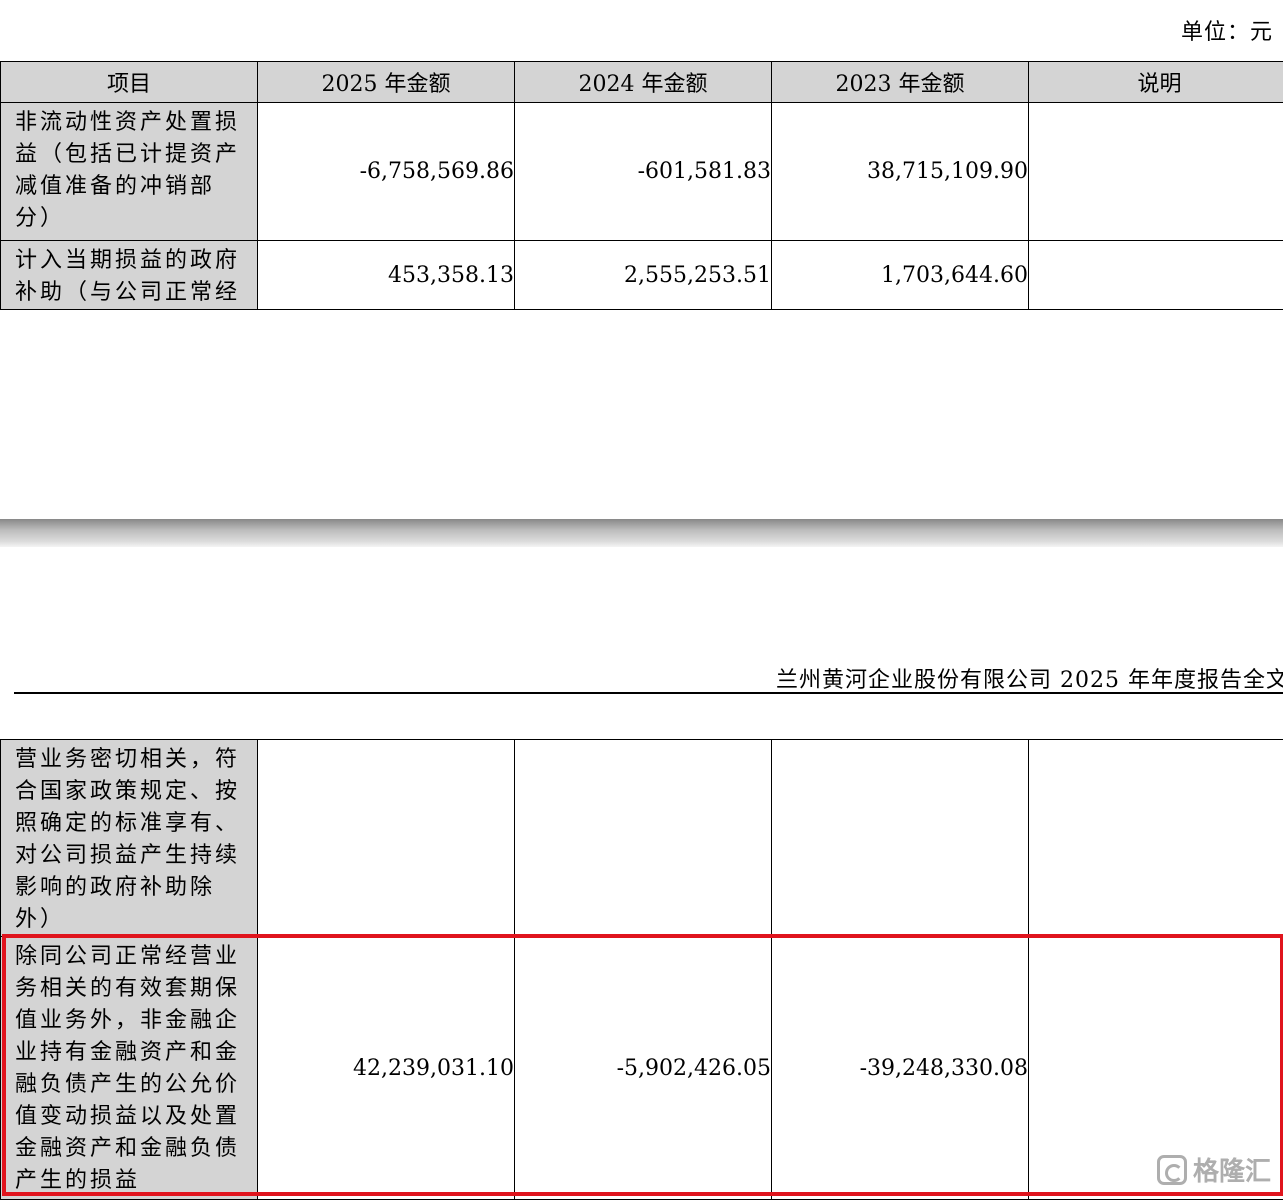 Image resolution: width=1283 pixels, height=1200 pixels. I want to click on value-2025: -6,758,569.86, so click(386, 172).